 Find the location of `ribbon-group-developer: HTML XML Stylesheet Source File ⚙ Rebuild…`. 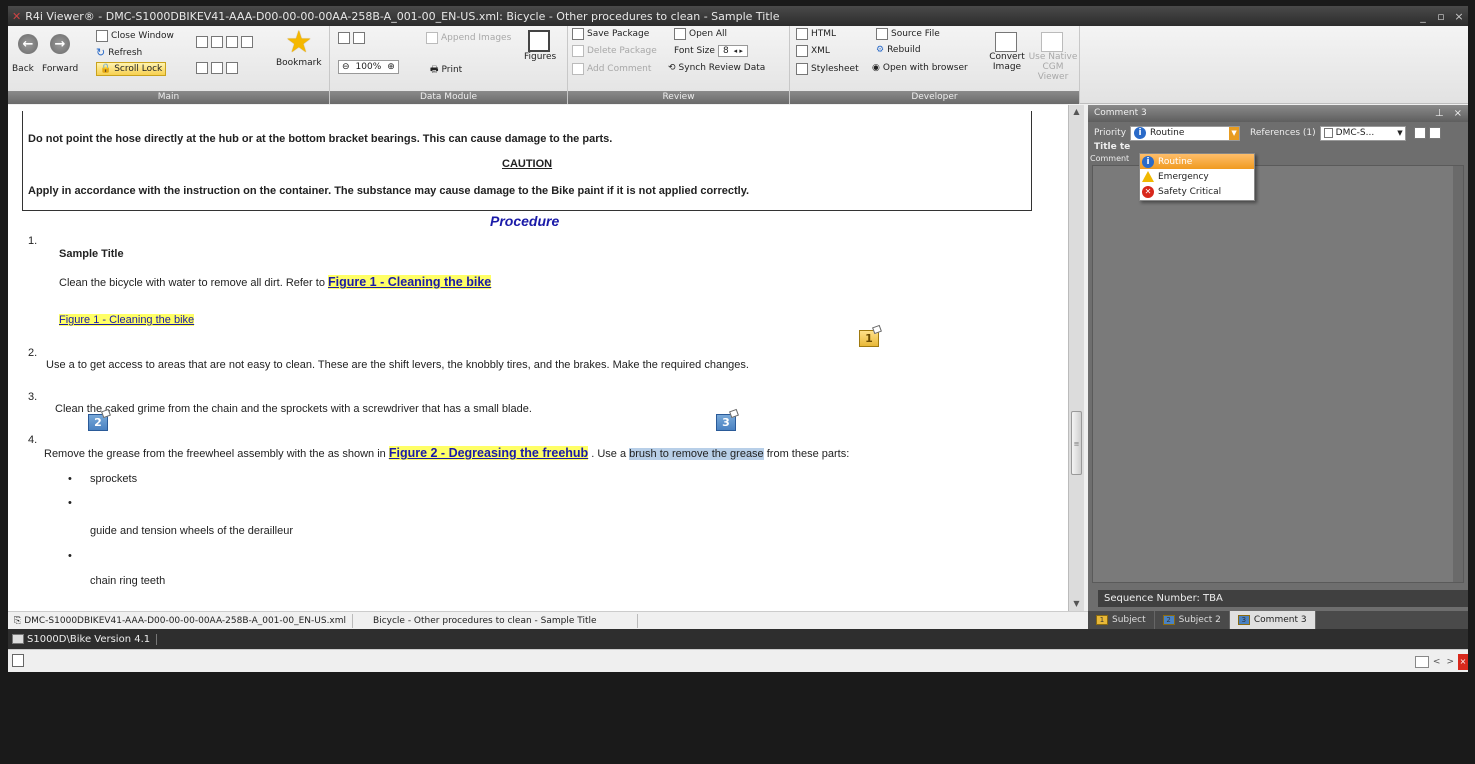

ribbon-group-developer: HTML XML Stylesheet Source File ⚙ Rebuild… is located at coordinates (935, 65).